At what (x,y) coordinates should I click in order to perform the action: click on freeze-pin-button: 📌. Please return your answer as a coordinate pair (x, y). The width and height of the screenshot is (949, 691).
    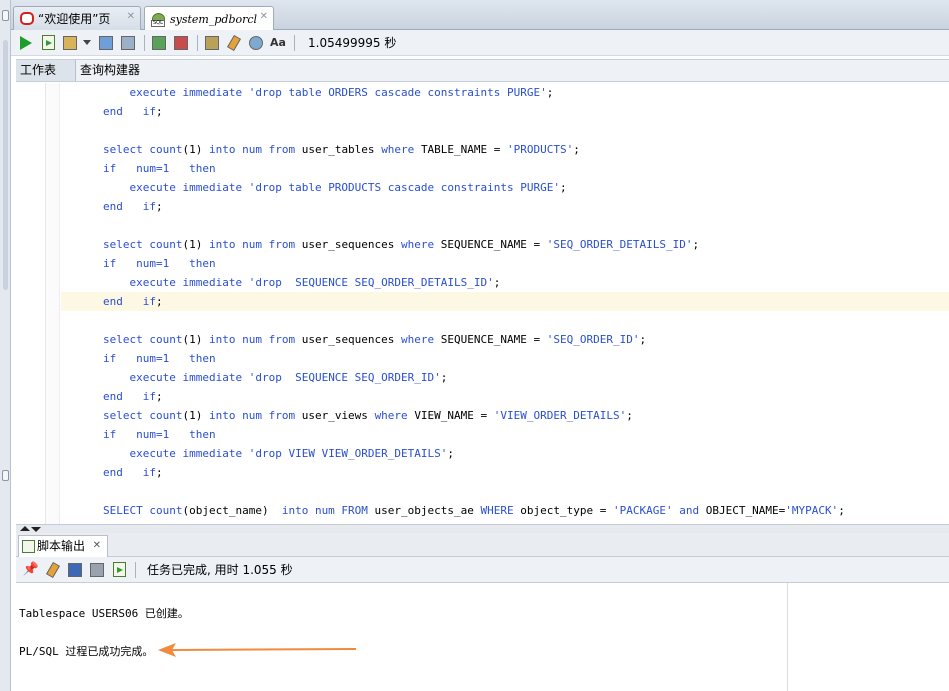
    Looking at the image, I should click on (31, 570).